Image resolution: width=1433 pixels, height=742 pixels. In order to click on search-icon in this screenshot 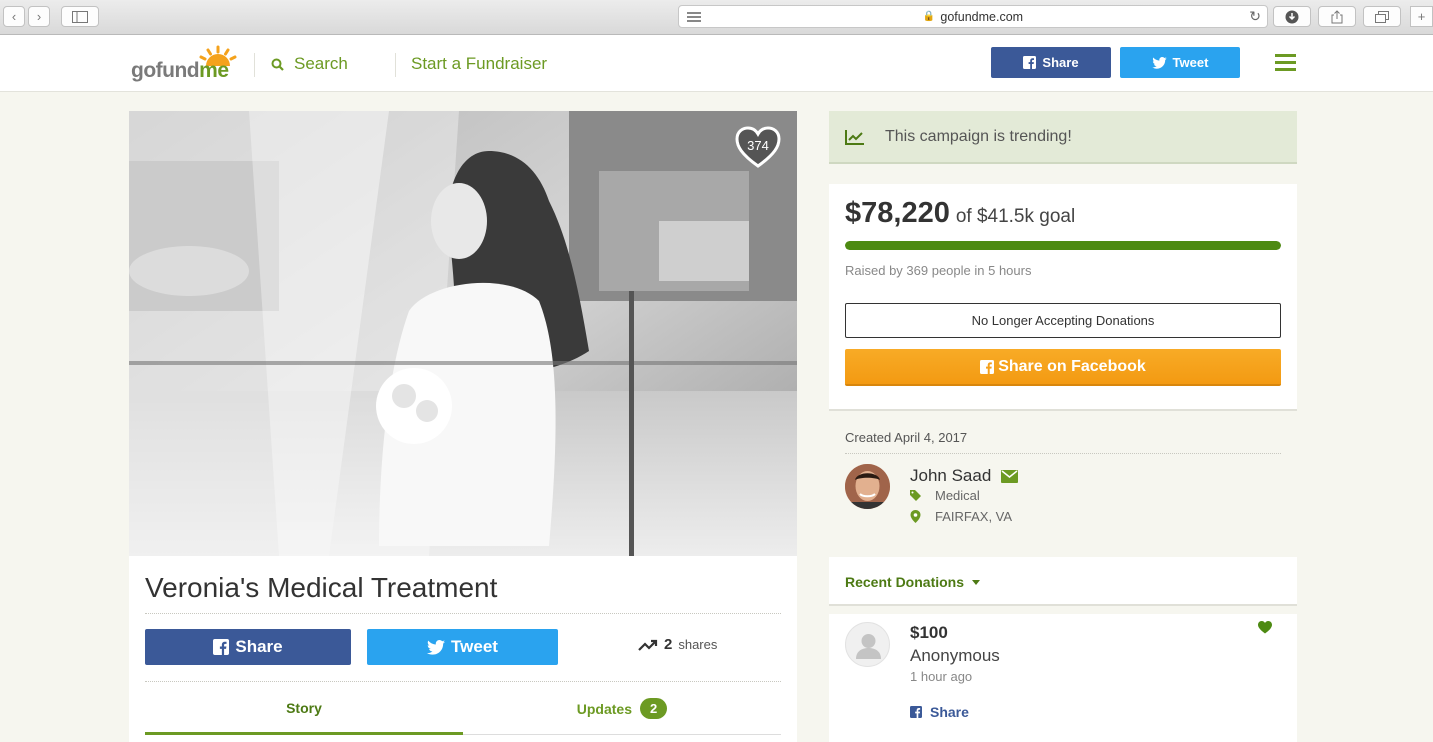, I will do `click(277, 64)`.